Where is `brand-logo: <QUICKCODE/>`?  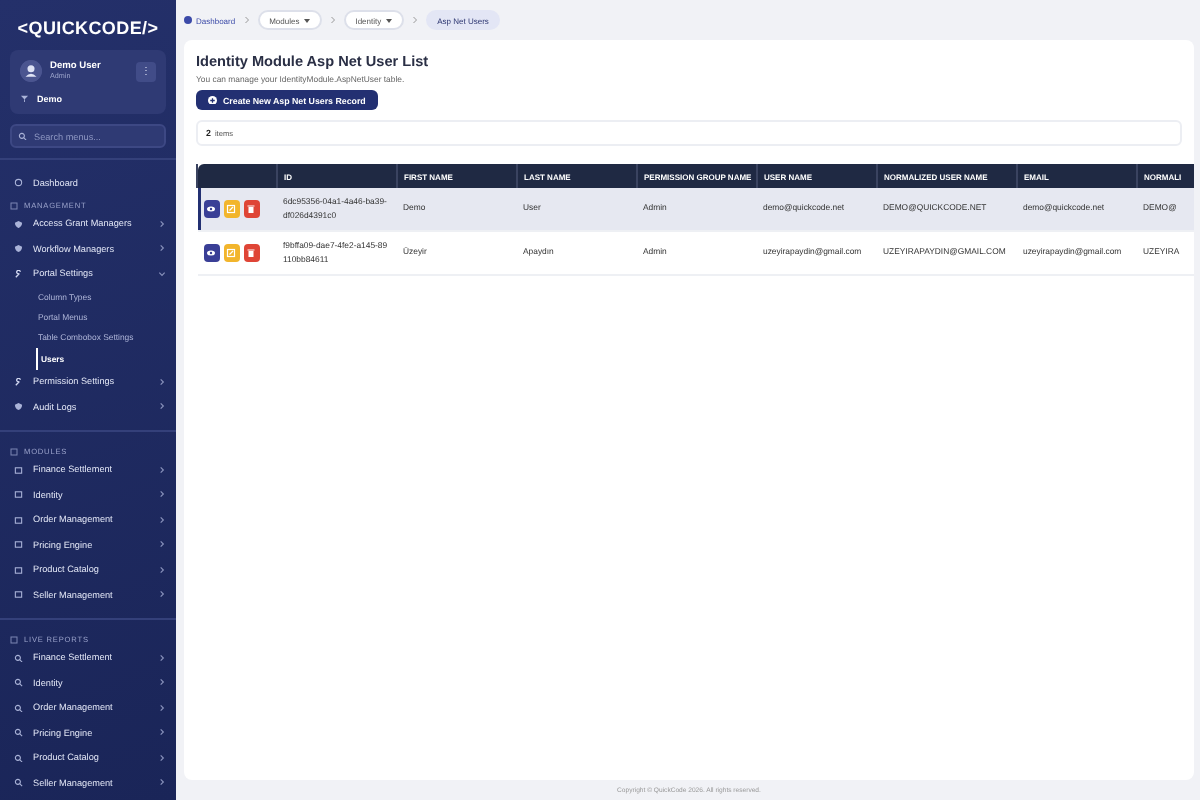 brand-logo: <QUICKCODE/> is located at coordinates (88, 29).